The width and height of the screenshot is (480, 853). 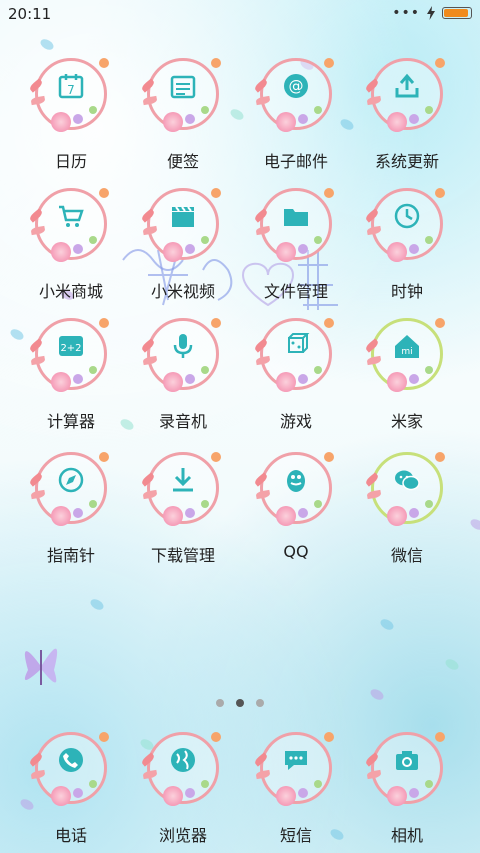 What do you see at coordinates (407, 85) in the screenshot?
I see `update-icon` at bounding box center [407, 85].